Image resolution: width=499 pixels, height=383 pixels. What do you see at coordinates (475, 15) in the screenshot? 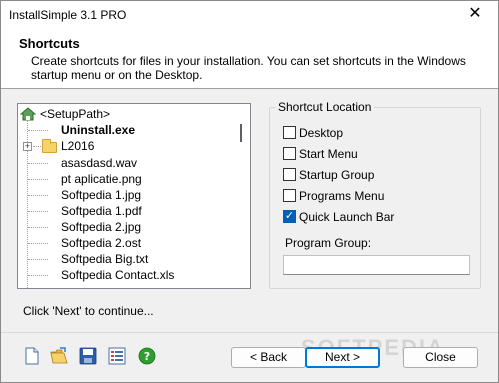
I see `close-icon: ✕` at bounding box center [475, 15].